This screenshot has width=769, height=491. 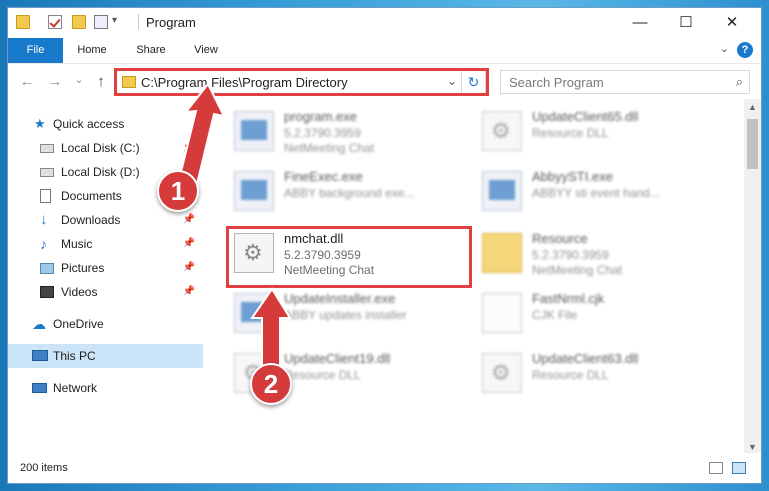 I want to click on search-icon: ⌕, so click(x=739, y=82).